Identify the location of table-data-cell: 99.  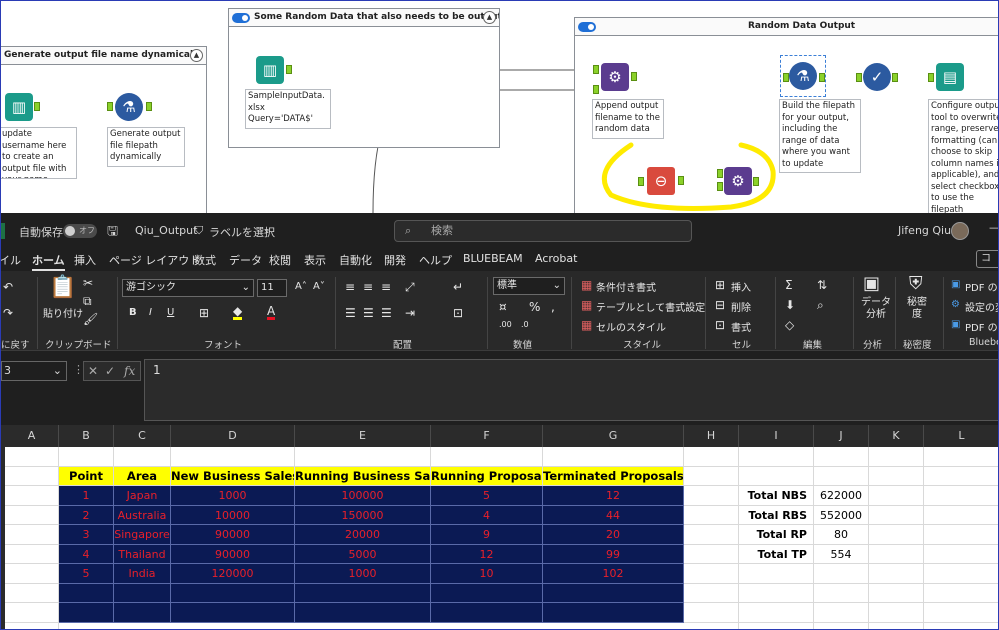
(613, 554).